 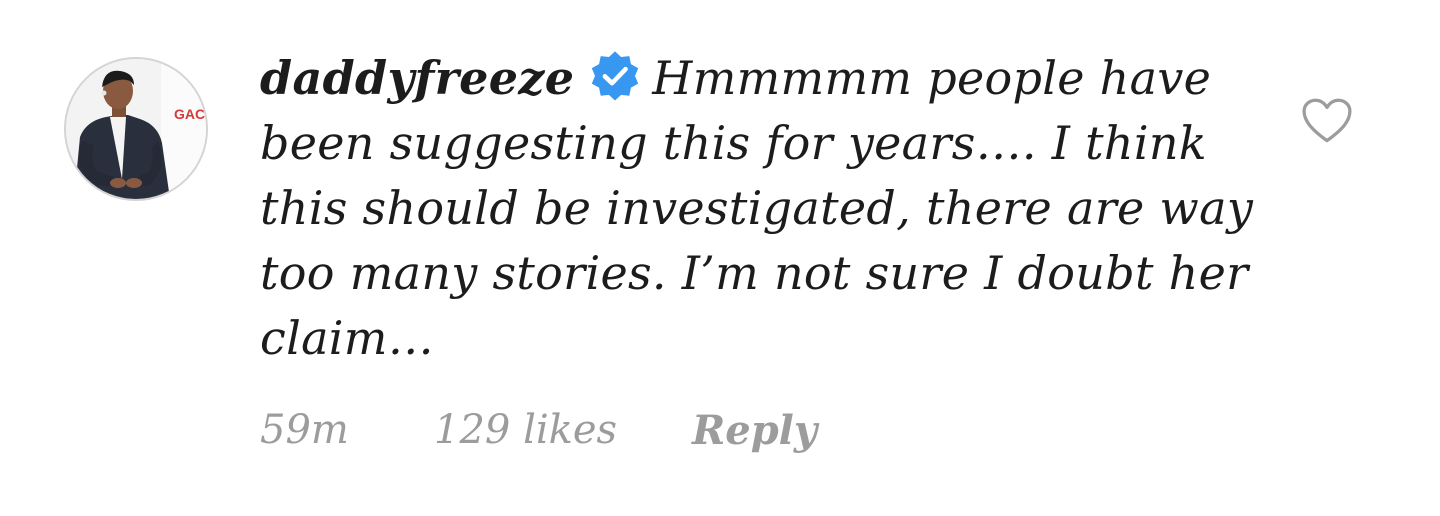 What do you see at coordinates (754, 430) in the screenshot?
I see `reply-button: Reply` at bounding box center [754, 430].